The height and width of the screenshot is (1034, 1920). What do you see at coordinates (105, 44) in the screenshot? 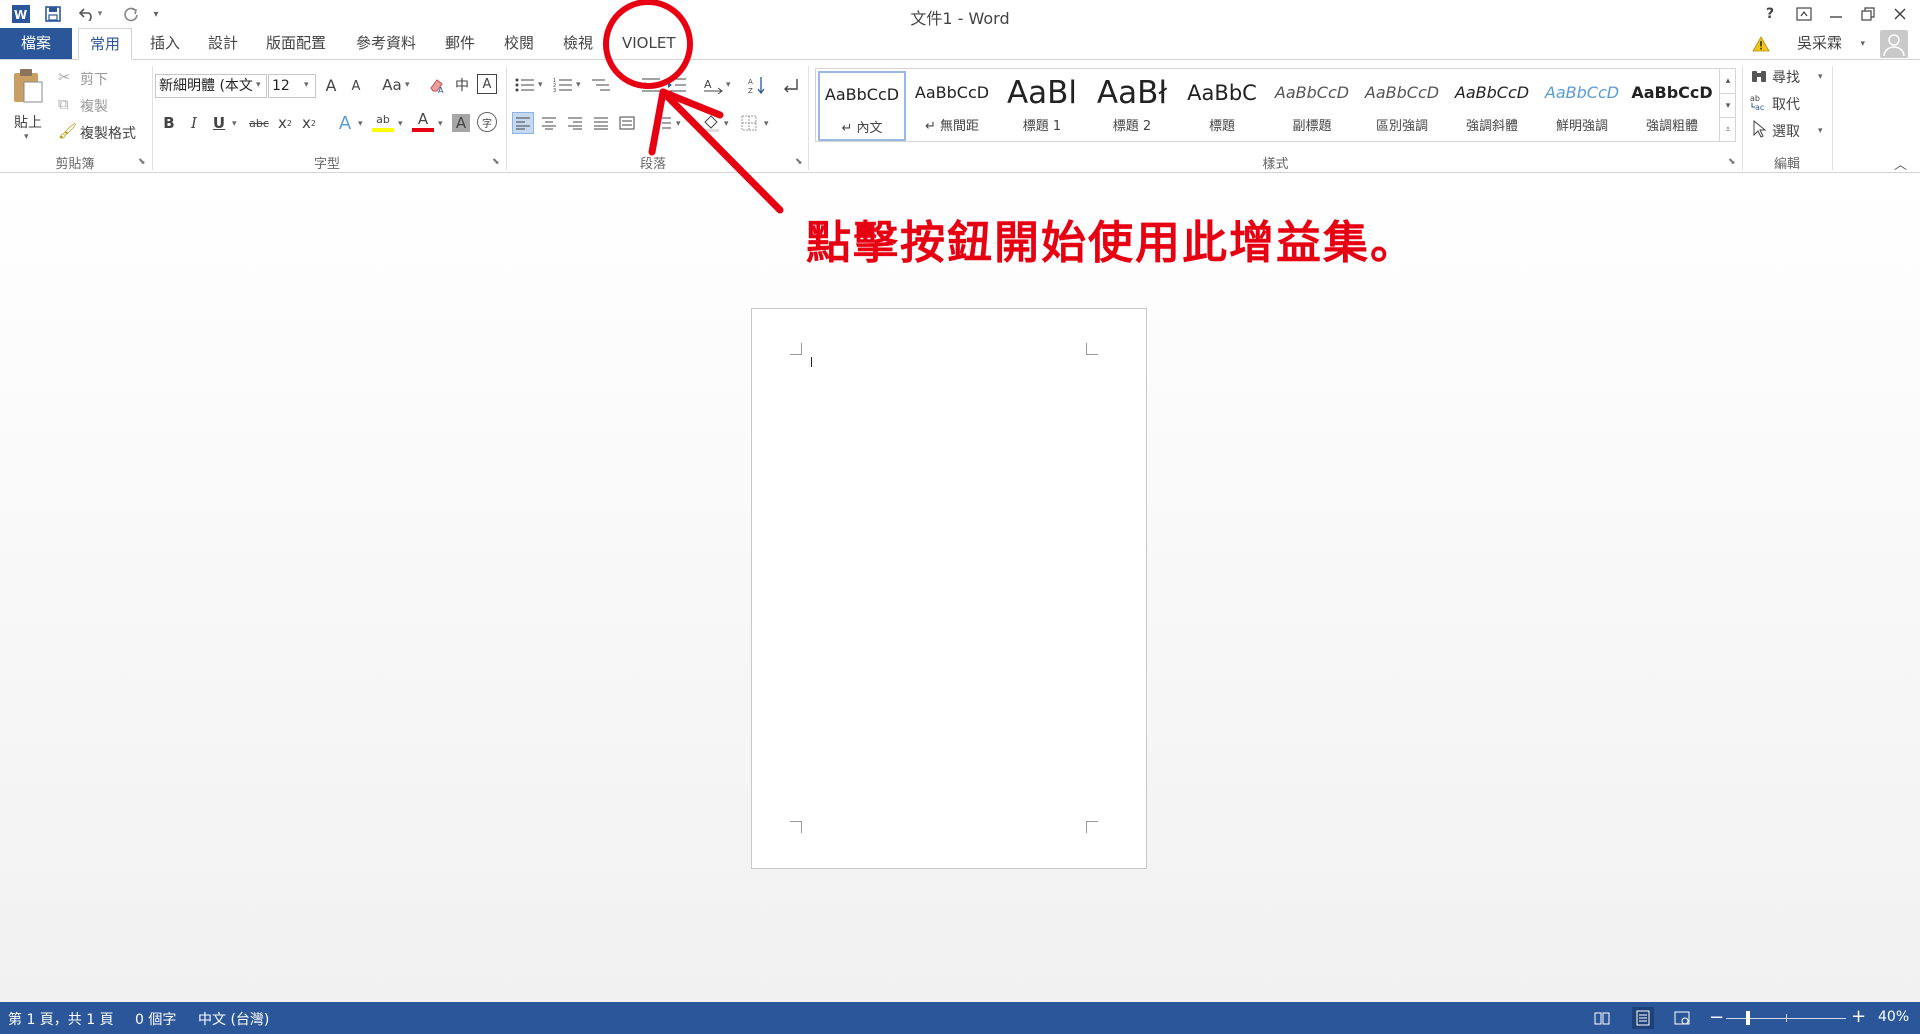
I see `tab-home: 常用` at bounding box center [105, 44].